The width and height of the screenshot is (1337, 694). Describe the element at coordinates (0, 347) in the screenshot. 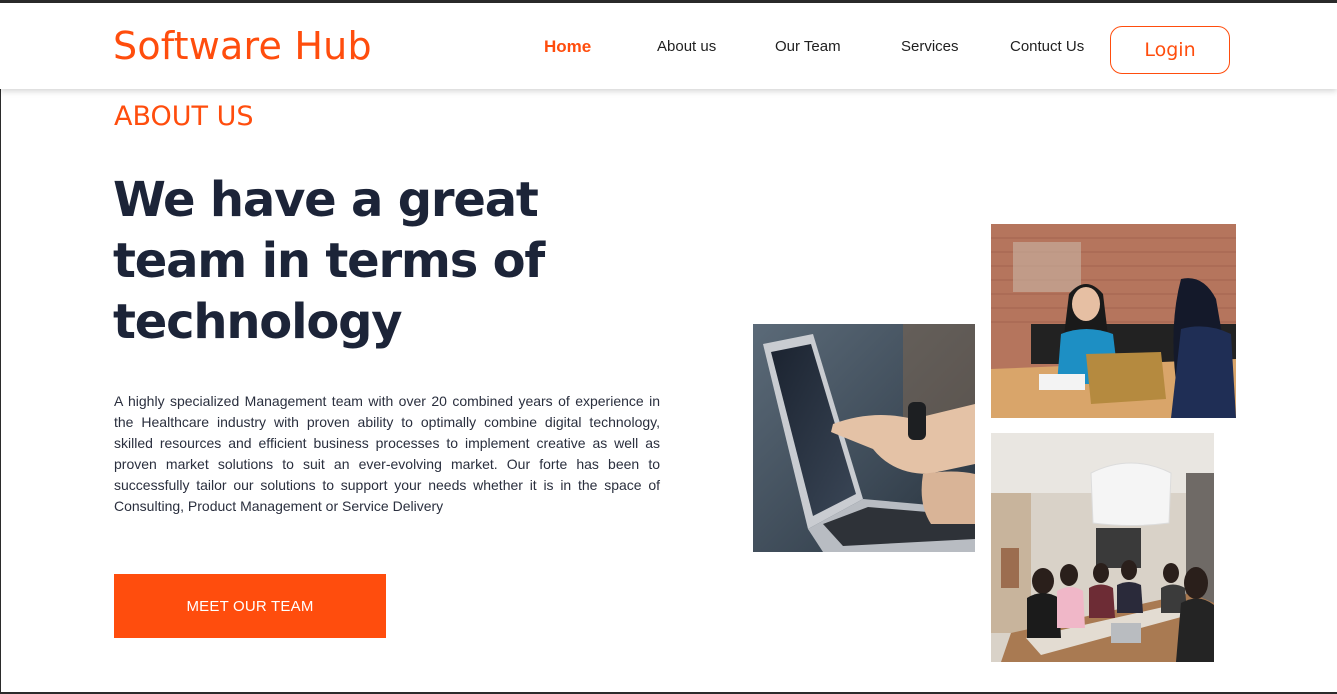

I see `window-left-border` at that location.